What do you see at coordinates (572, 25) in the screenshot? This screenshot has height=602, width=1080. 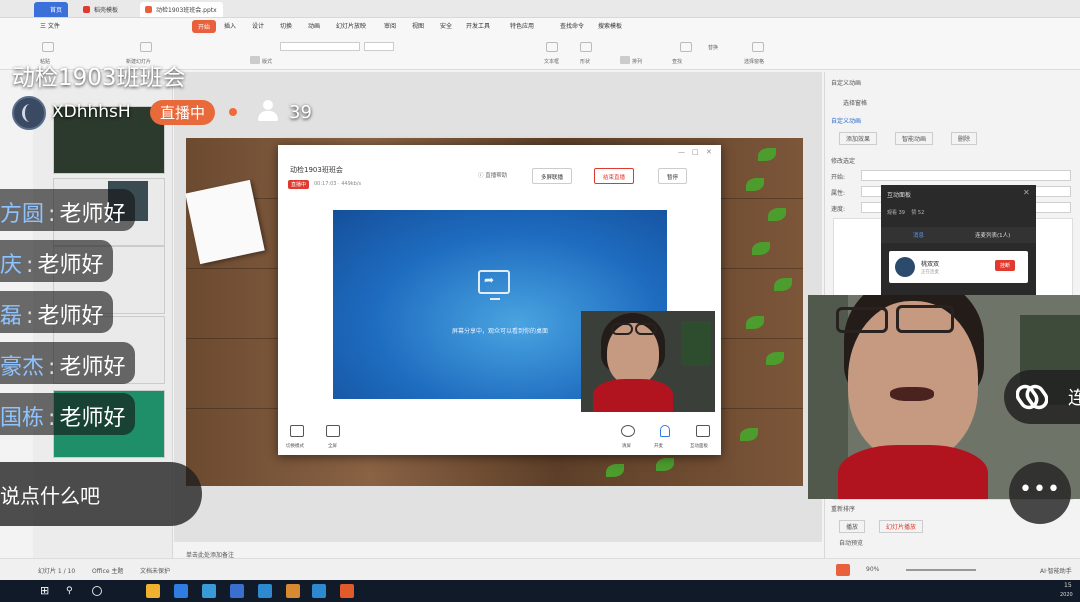 I see `menu-search-command: 查找命令` at bounding box center [572, 25].